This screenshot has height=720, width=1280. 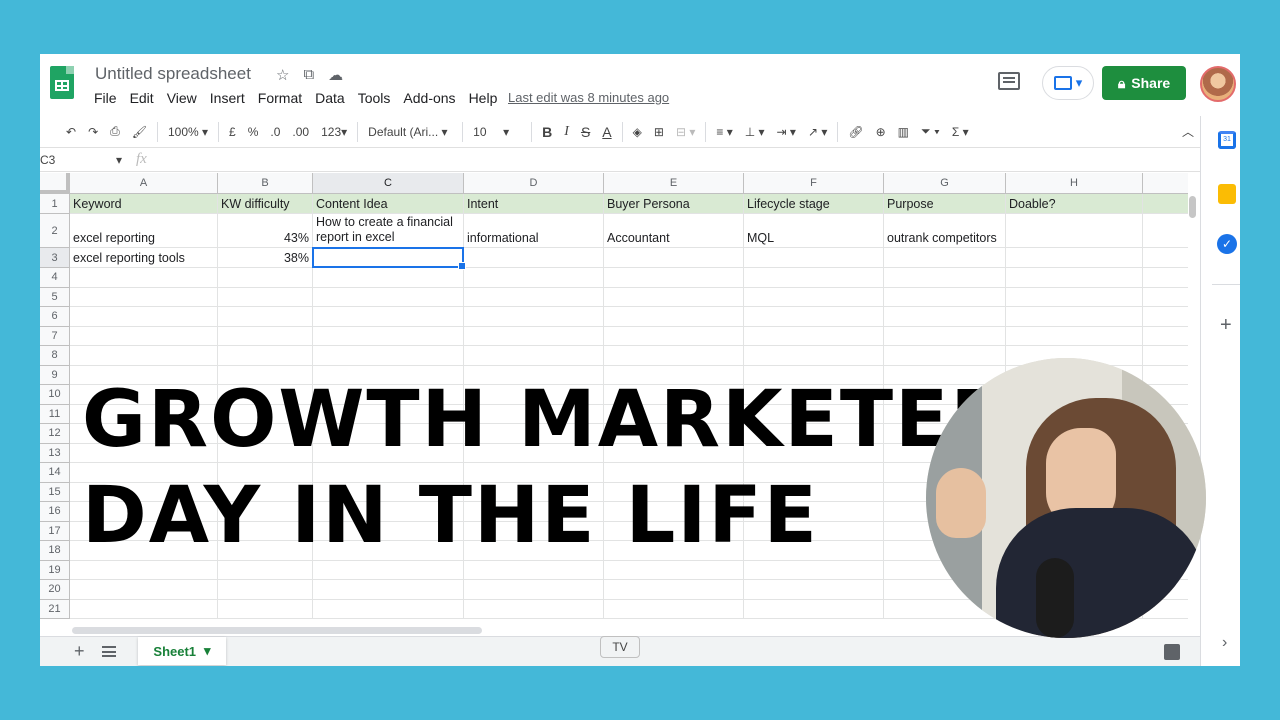 I want to click on cell-b1: KW difficulty, so click(x=265, y=204).